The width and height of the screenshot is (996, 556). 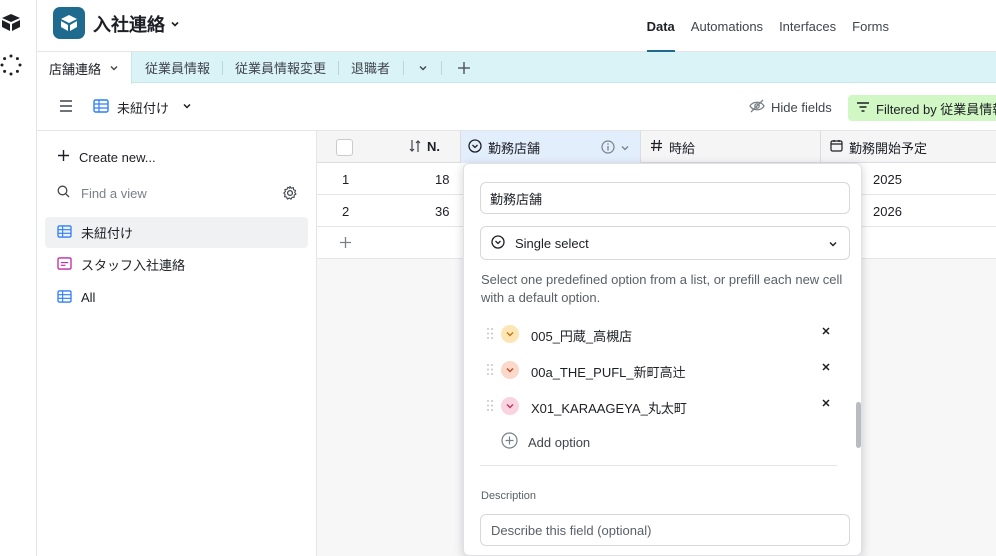 What do you see at coordinates (559, 442) in the screenshot?
I see `add-option-label: Add option` at bounding box center [559, 442].